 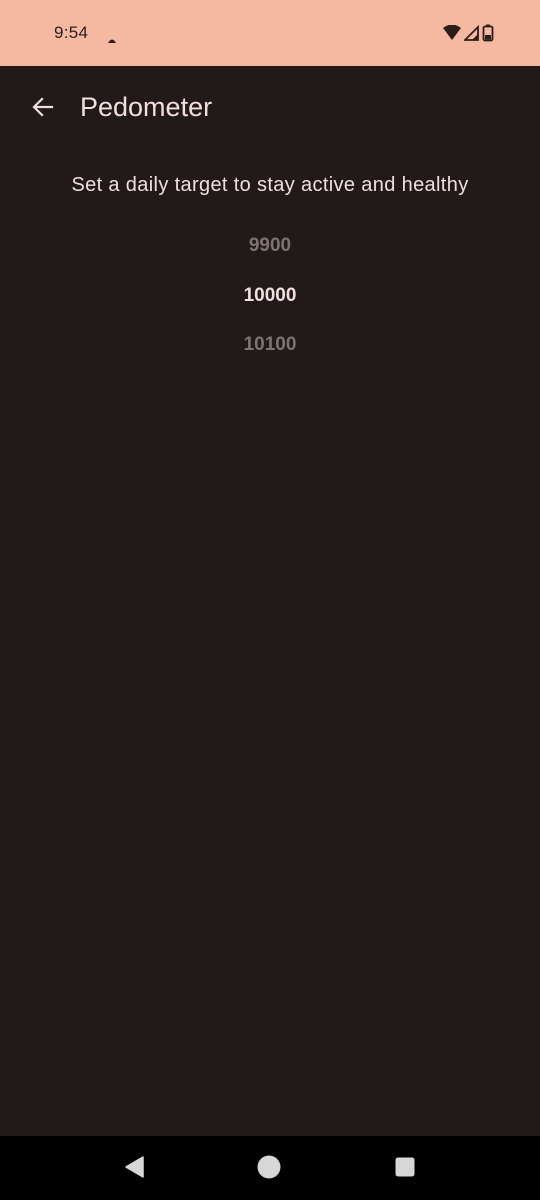 What do you see at coordinates (452, 35) in the screenshot?
I see `wifi-icon` at bounding box center [452, 35].